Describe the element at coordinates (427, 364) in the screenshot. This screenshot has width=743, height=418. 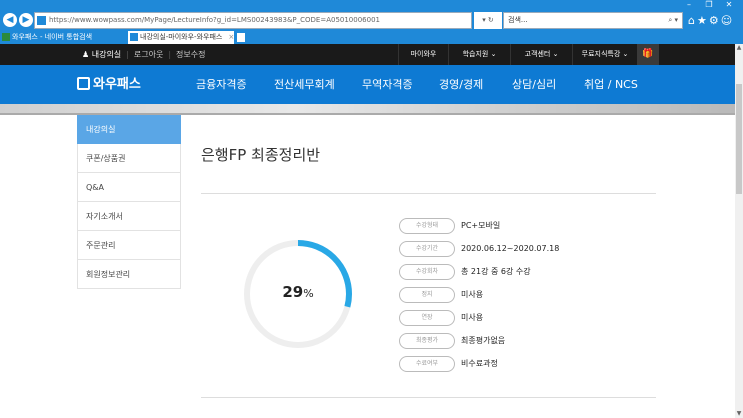
I see `detail-label: 수료여부` at that location.